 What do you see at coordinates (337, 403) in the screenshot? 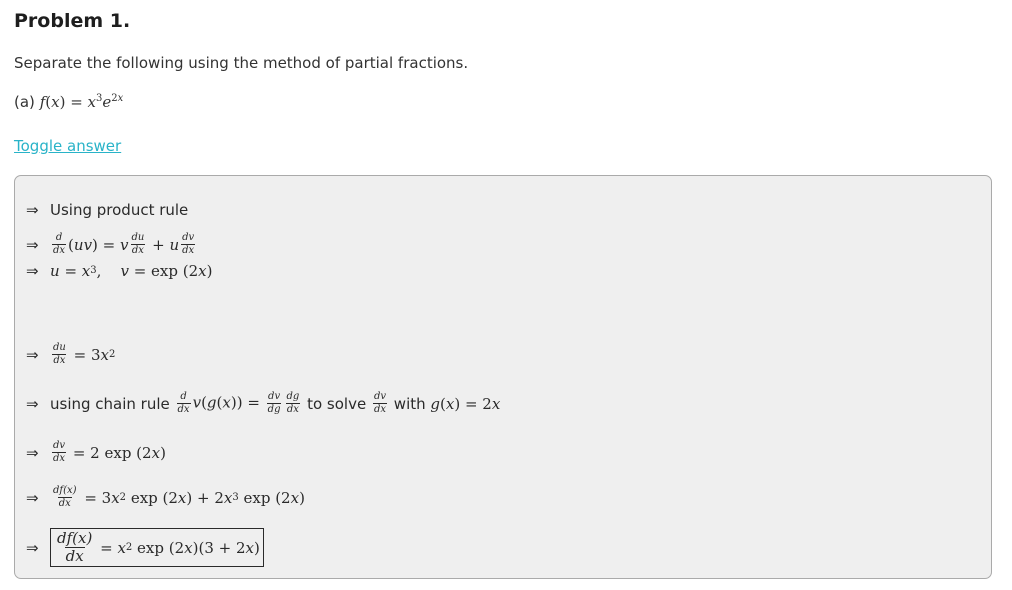
I see `to-solve-text: to solve` at bounding box center [337, 403].